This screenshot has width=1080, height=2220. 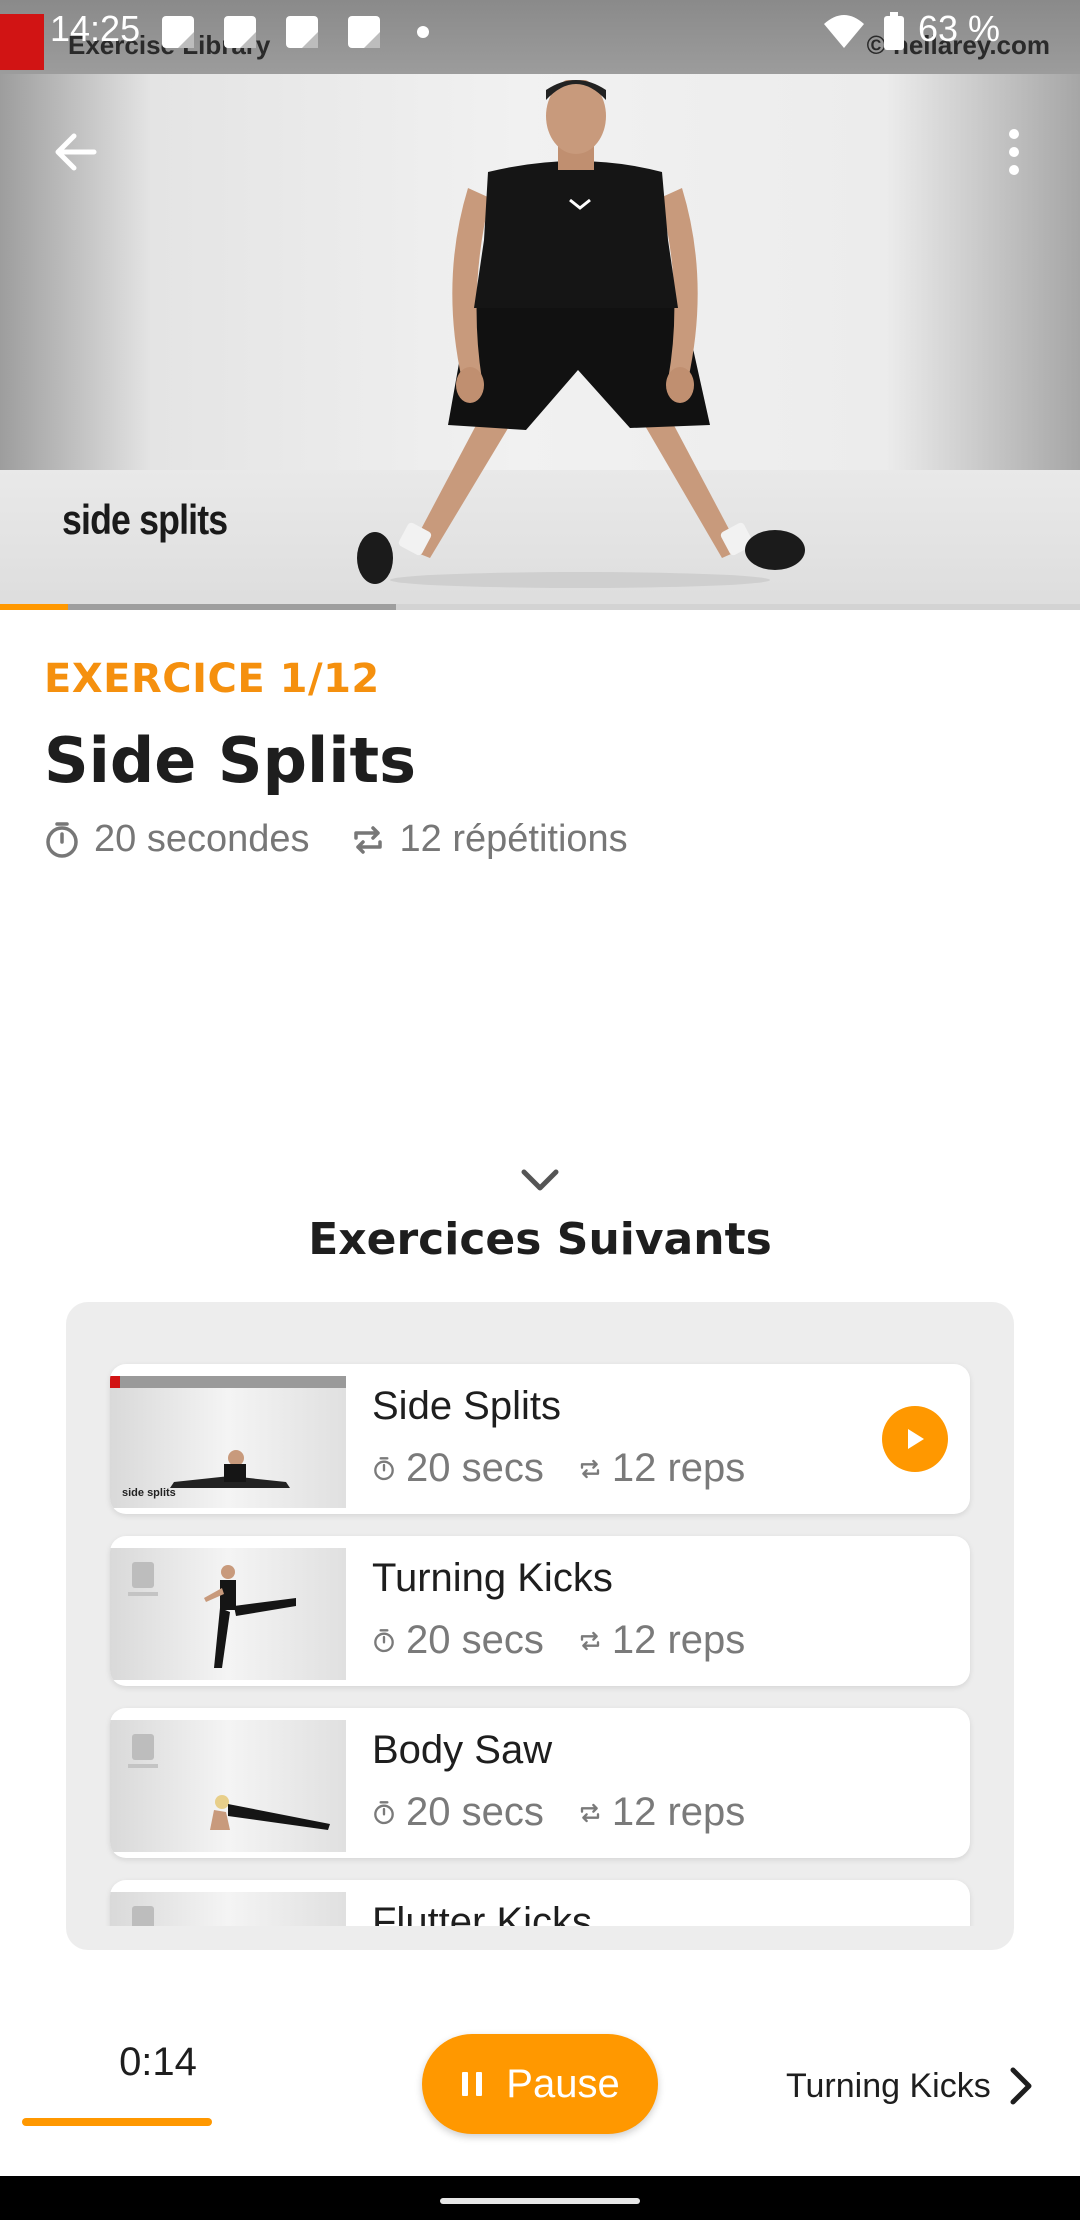 I want to click on next-exercises-heading: Exercices Suivants, so click(x=540, y=1239).